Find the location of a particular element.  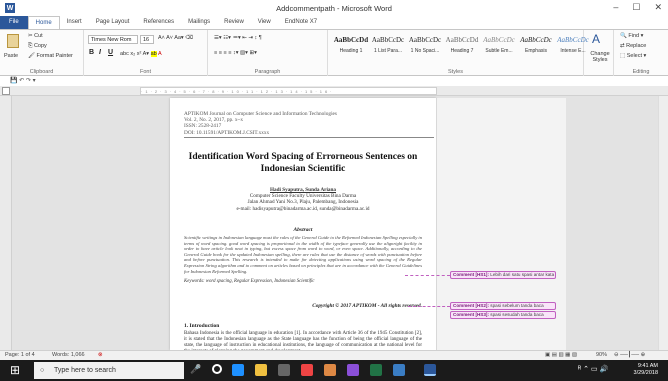

tab-view: View is located at coordinates (264, 22).